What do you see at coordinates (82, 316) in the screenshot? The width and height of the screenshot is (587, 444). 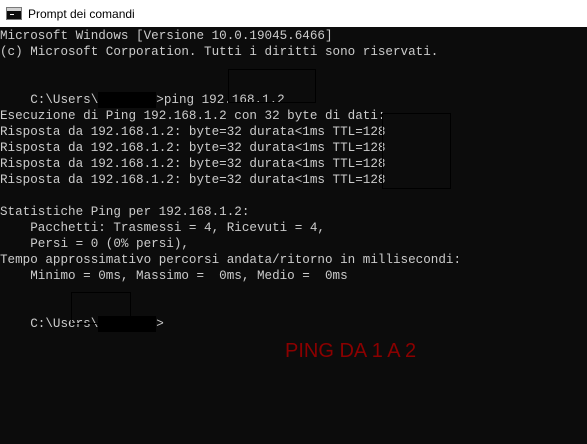 I see `prompt-line-idle: C:\Users\ >` at bounding box center [82, 316].